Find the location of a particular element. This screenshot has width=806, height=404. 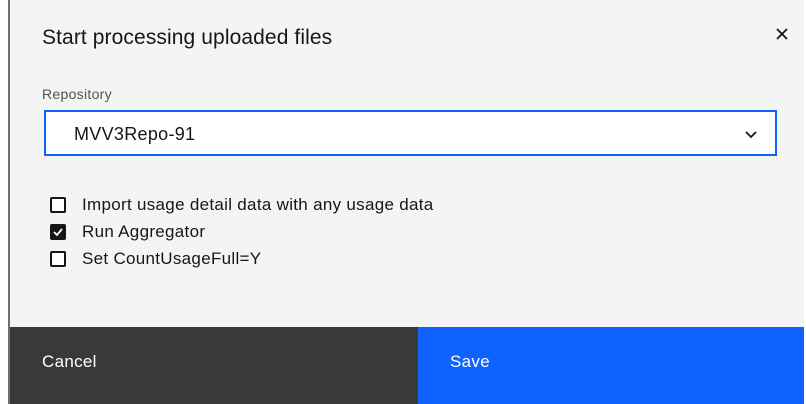

close-button is located at coordinates (782, 34).